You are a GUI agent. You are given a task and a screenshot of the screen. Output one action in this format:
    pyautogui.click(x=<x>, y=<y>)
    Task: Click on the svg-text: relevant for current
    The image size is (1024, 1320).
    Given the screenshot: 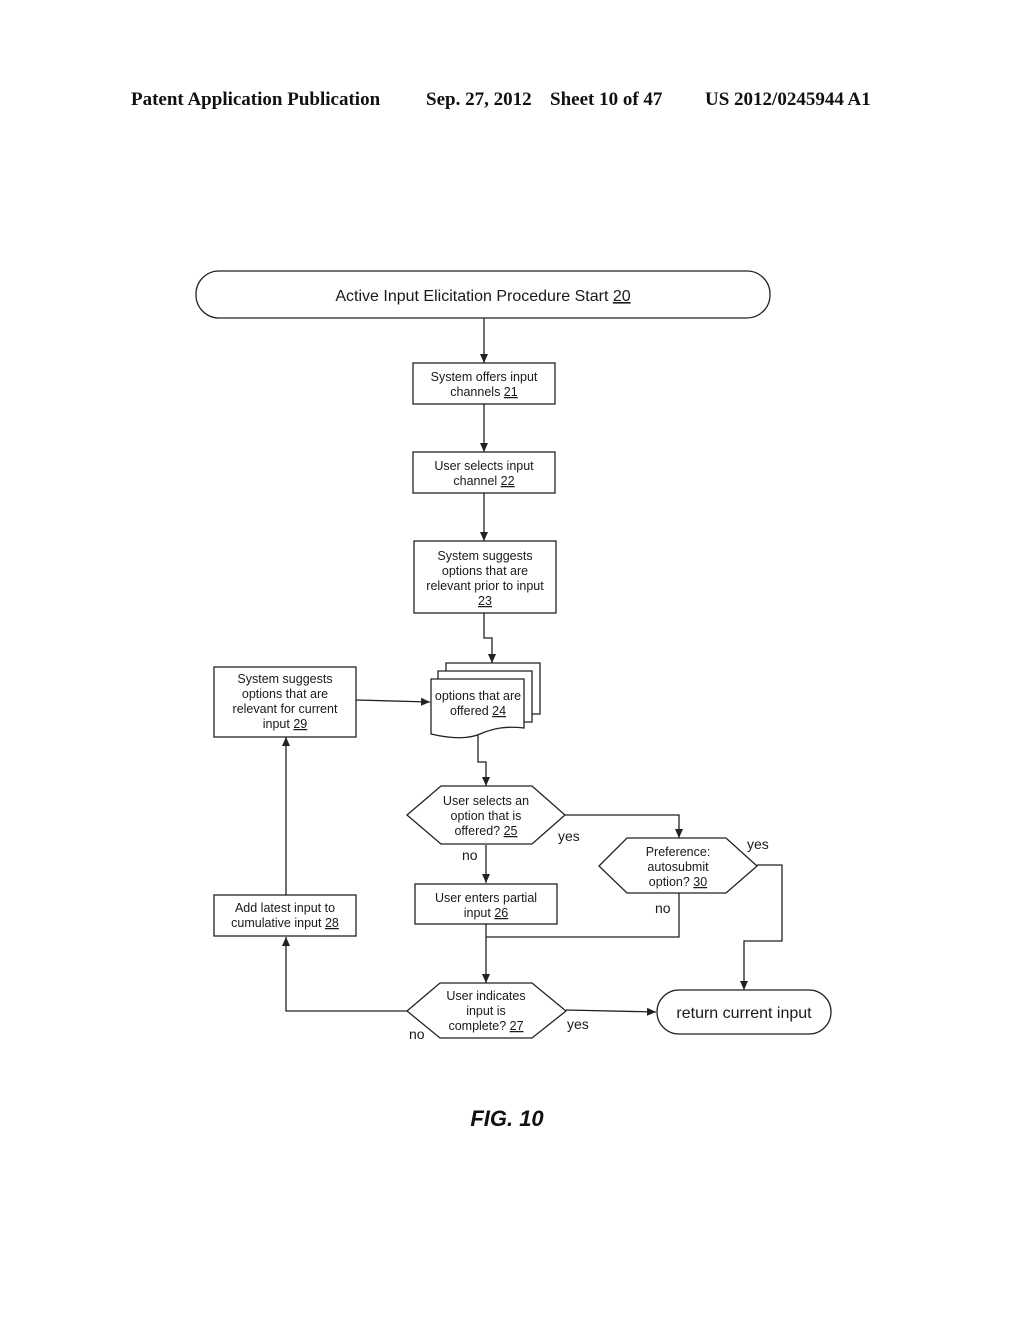 What is the action you would take?
    pyautogui.click(x=285, y=709)
    